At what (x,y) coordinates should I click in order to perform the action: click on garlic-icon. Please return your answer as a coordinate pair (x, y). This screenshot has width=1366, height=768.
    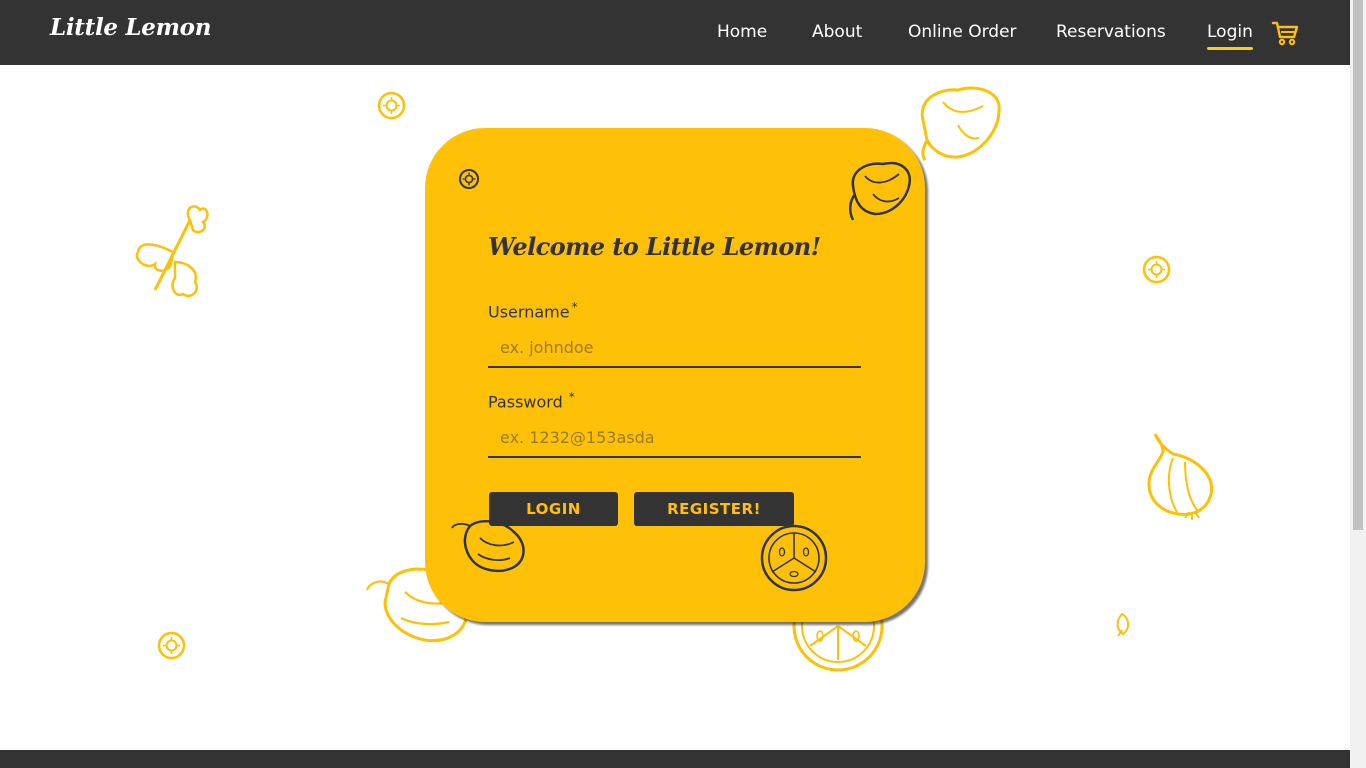
    Looking at the image, I should click on (1180, 476).